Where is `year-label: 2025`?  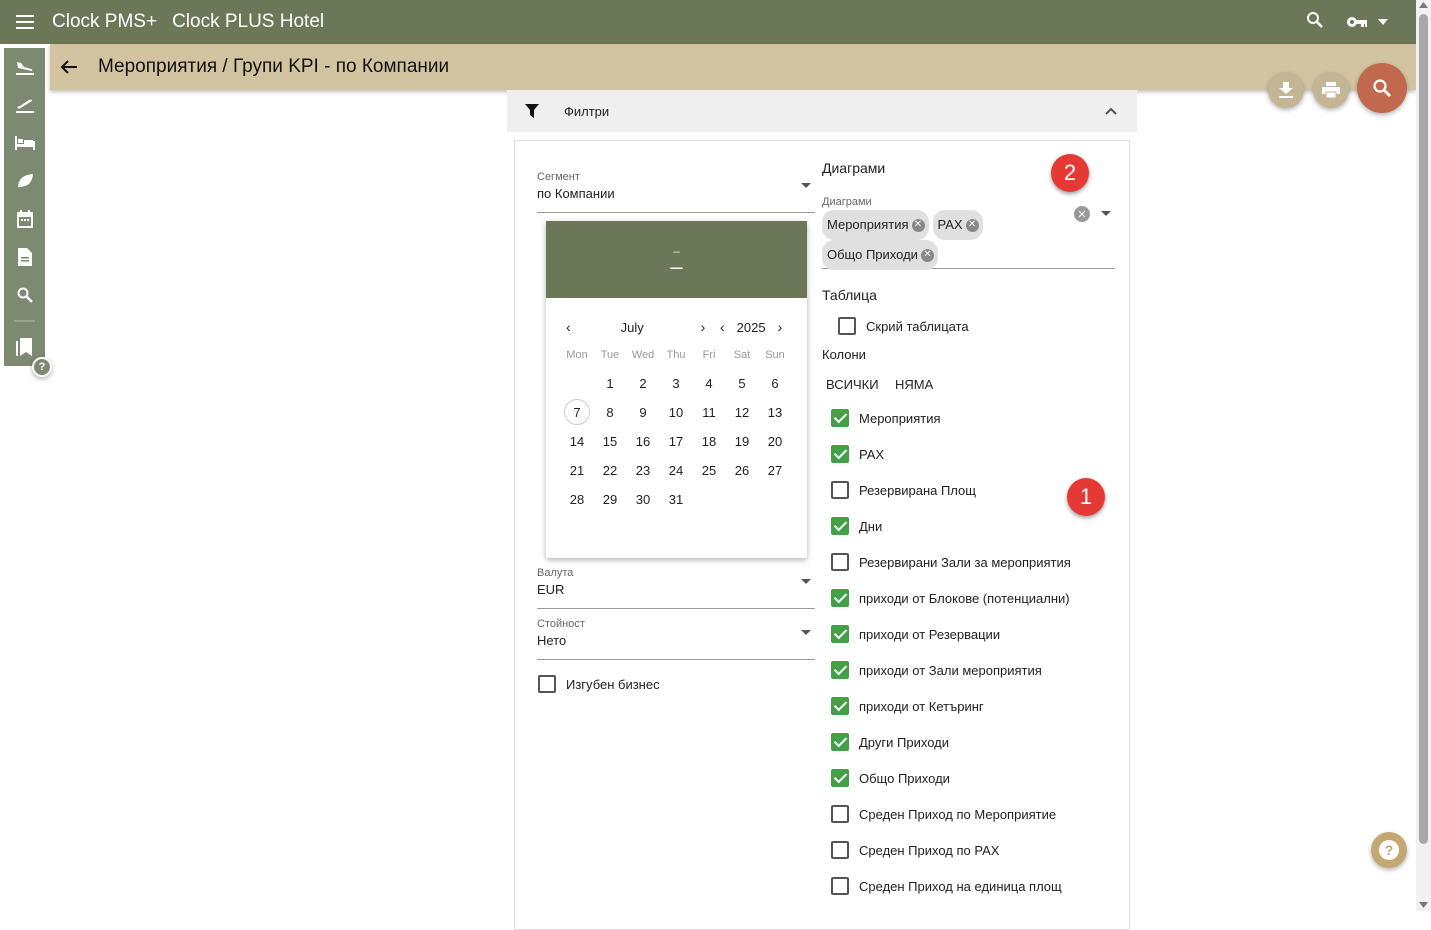
year-label: 2025 is located at coordinates (751, 327).